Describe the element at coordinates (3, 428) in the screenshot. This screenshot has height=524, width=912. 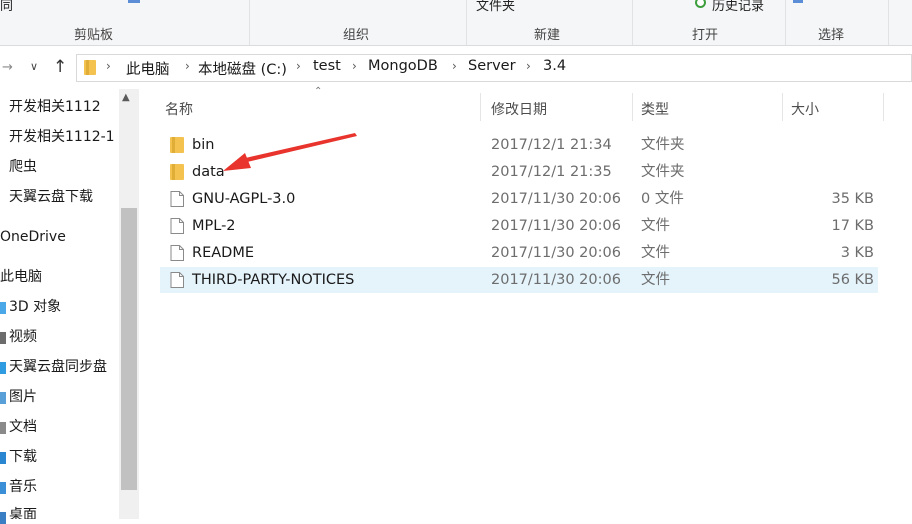
I see `documents-icon` at that location.